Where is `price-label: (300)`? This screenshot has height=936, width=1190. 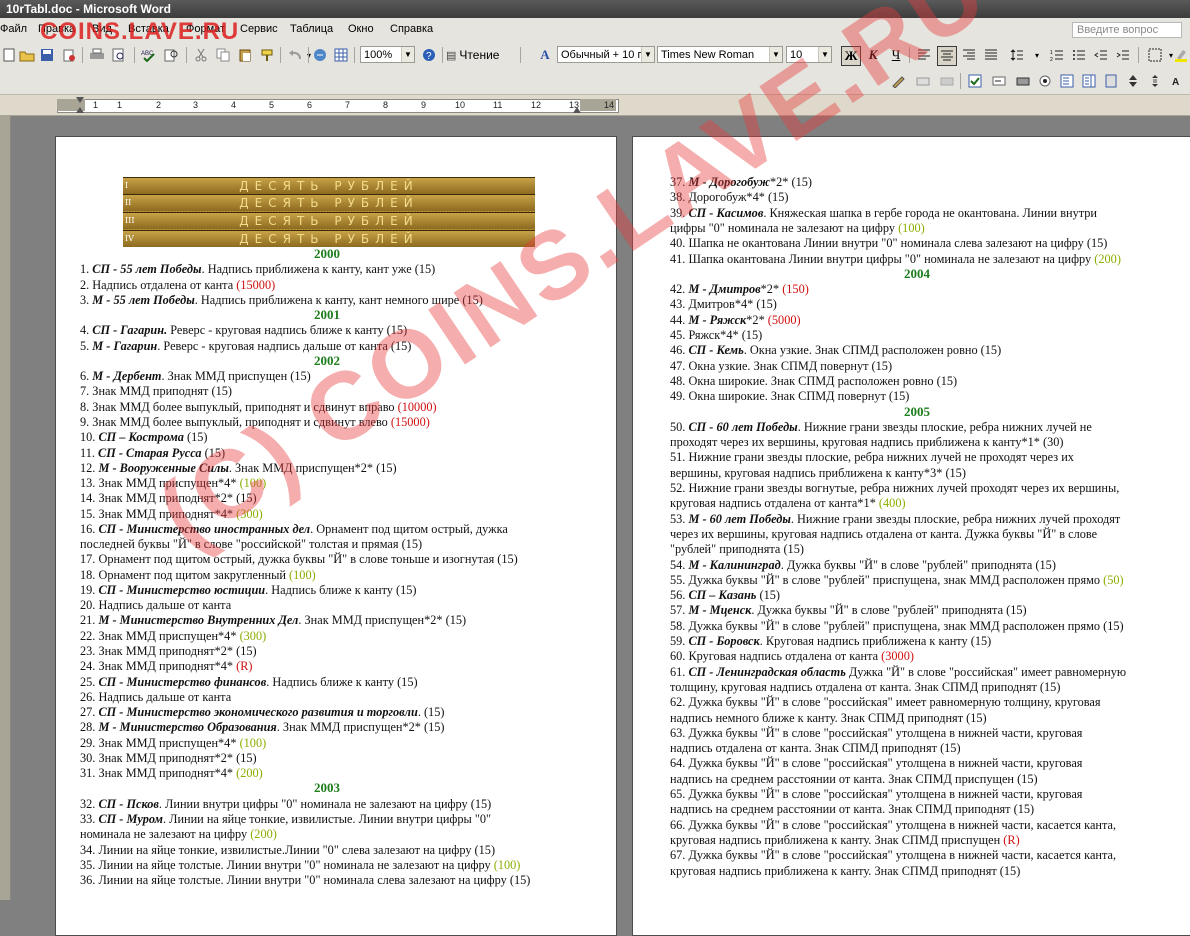
price-label: (300) is located at coordinates (253, 635).